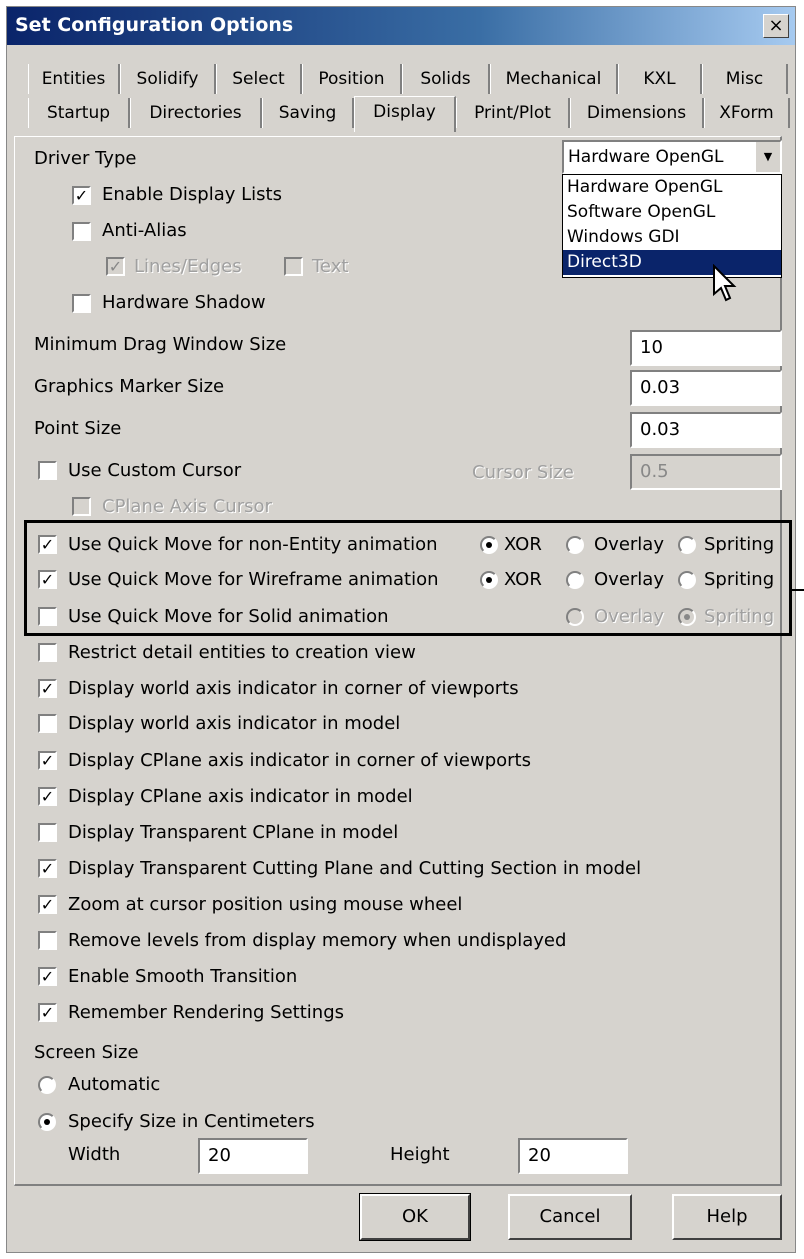 The height and width of the screenshot is (1259, 804). I want to click on cancel-button: Cancel, so click(570, 1217).